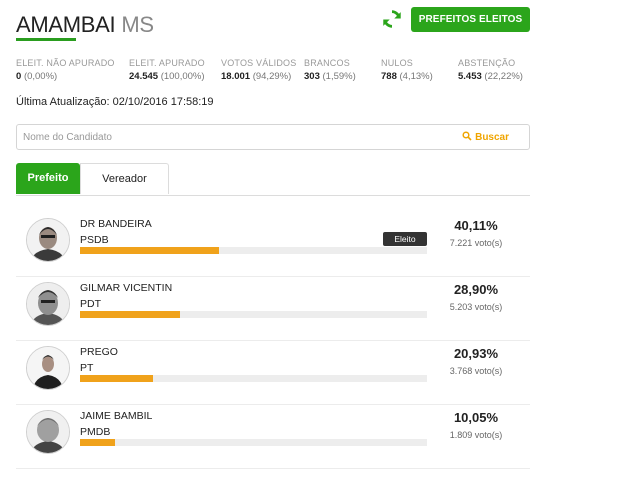 This screenshot has width=640, height=480. I want to click on elected-badge: Eleito, so click(405, 239).